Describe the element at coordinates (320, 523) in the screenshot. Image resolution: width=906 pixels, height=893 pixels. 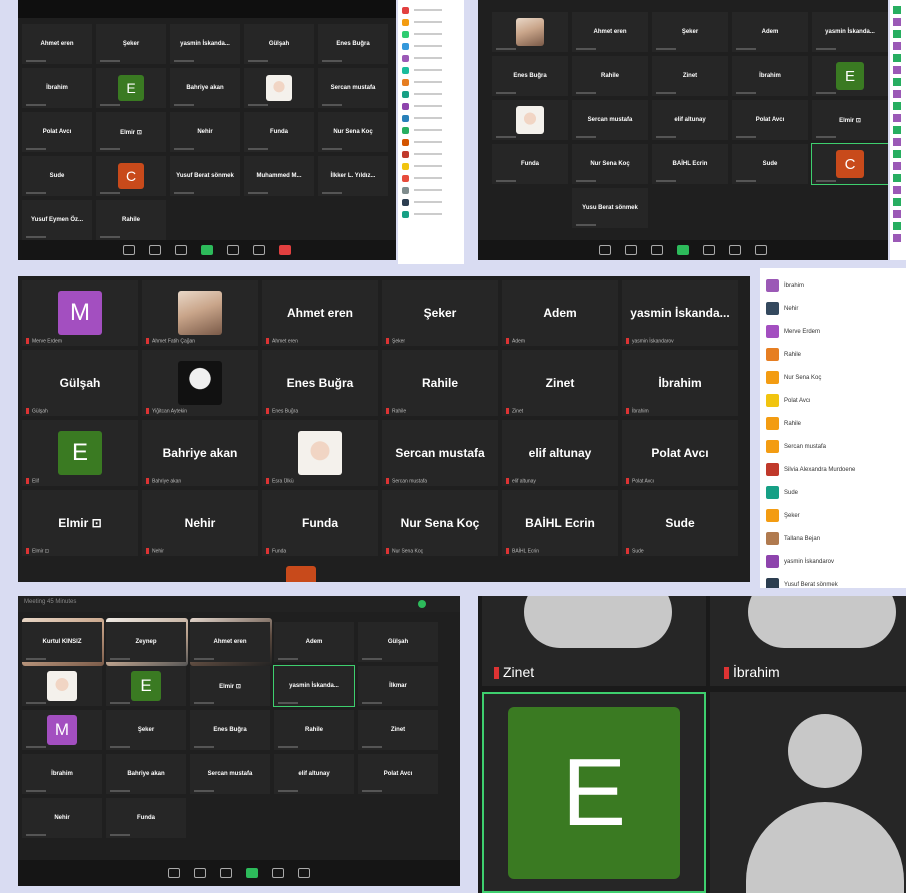
I see `participant-tile: Funda Funda` at that location.